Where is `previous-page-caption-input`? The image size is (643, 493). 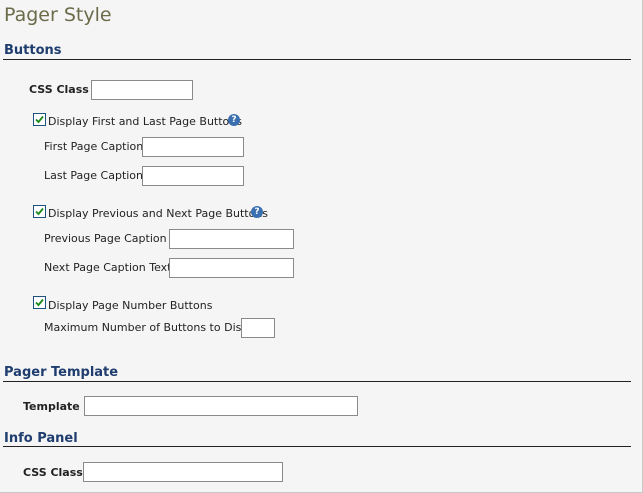 previous-page-caption-input is located at coordinates (231, 239).